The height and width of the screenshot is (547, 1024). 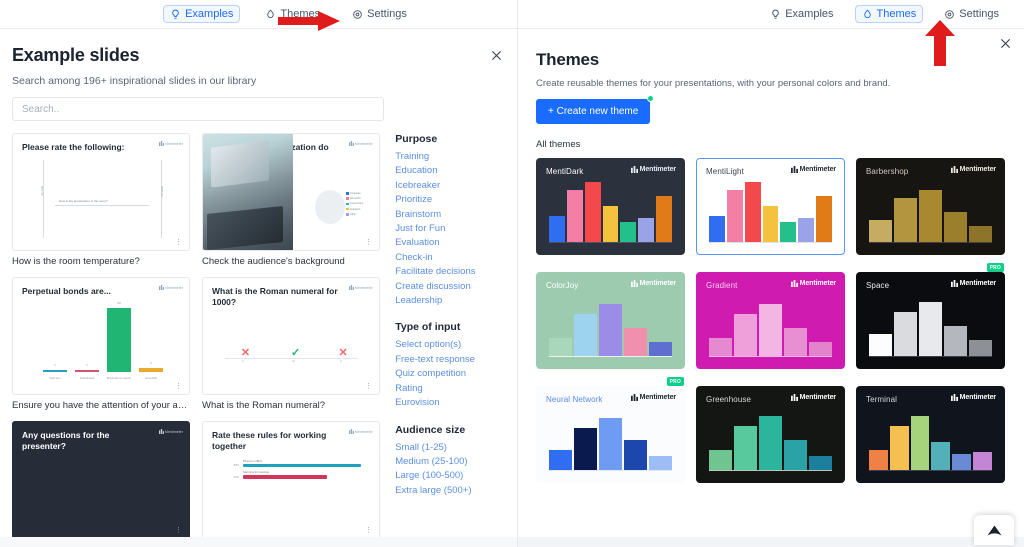 What do you see at coordinates (387, 14) in the screenshot?
I see `tab-settings-label: Settings` at bounding box center [387, 14].